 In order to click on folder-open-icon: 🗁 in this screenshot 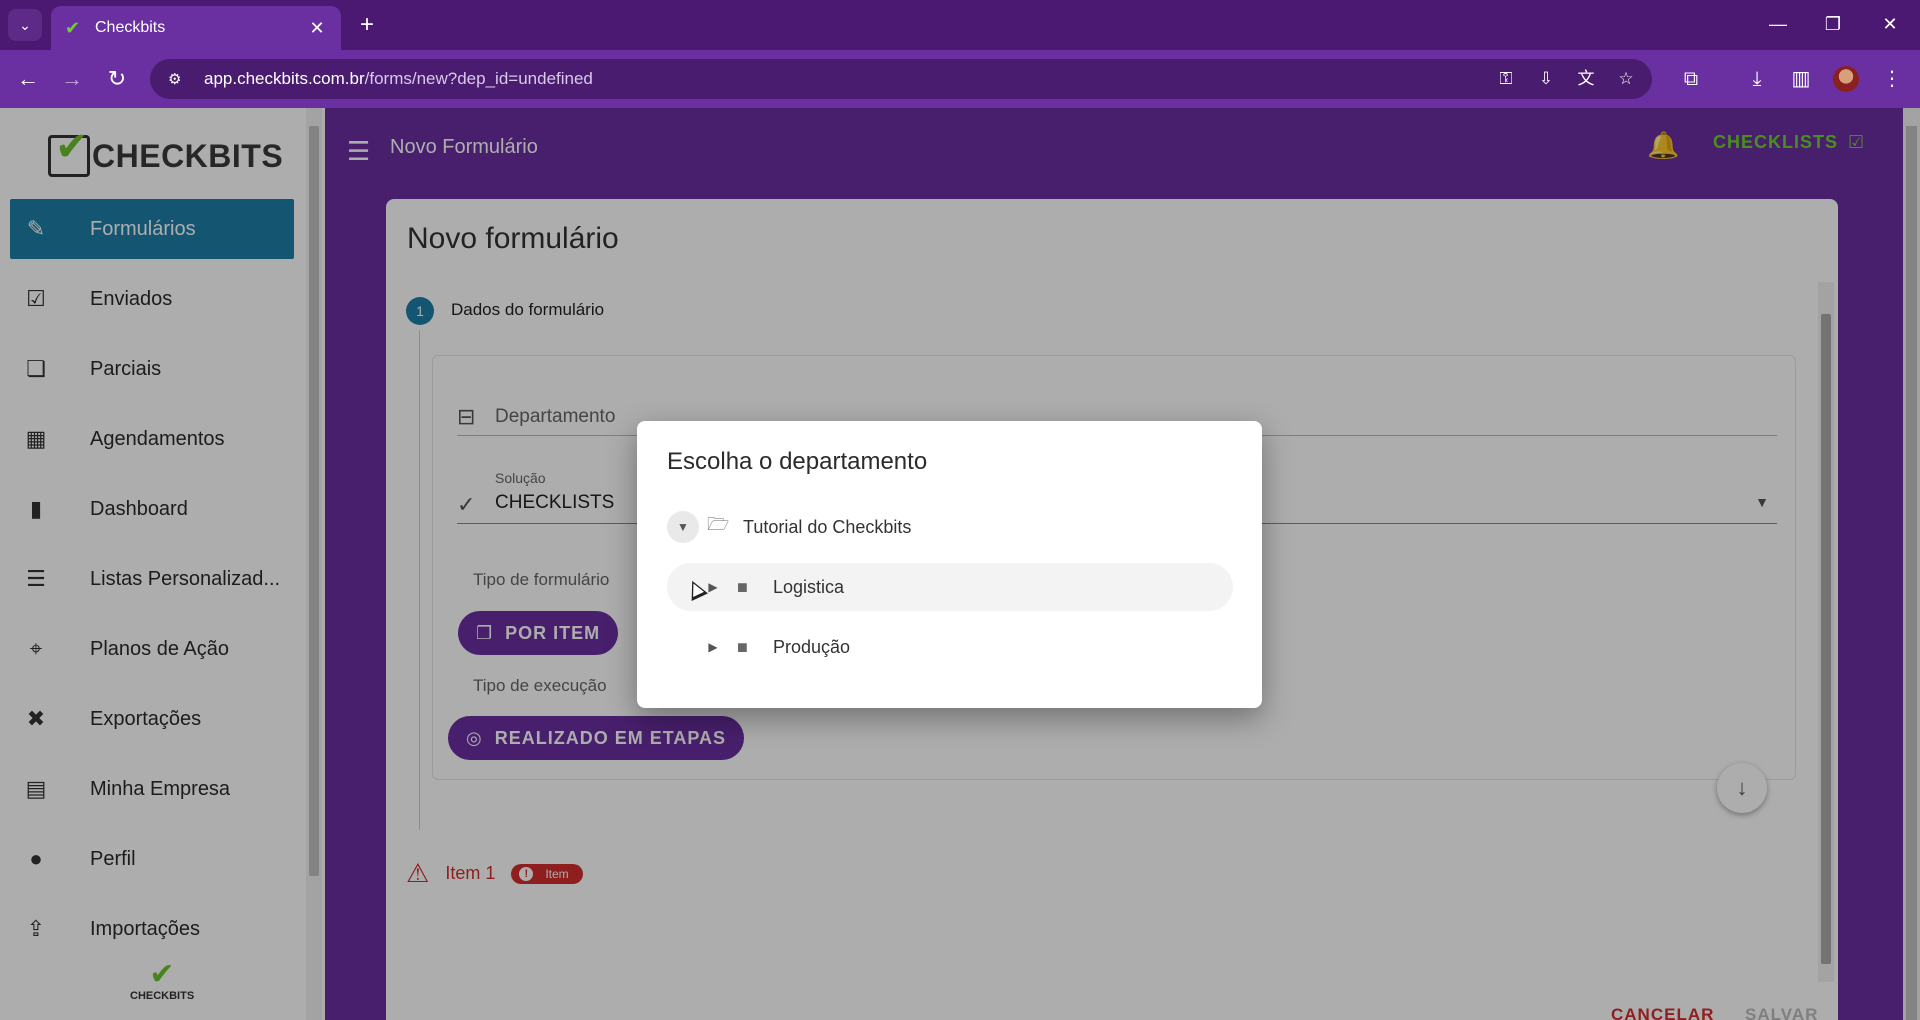, I will do `click(718, 524)`.